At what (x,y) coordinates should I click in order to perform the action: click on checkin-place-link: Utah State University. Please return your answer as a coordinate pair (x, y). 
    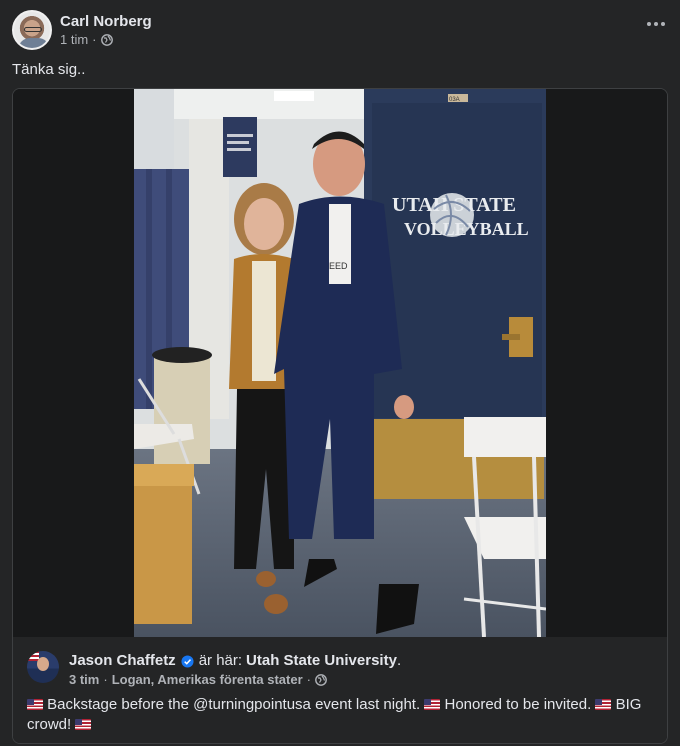
    Looking at the image, I should click on (321, 661).